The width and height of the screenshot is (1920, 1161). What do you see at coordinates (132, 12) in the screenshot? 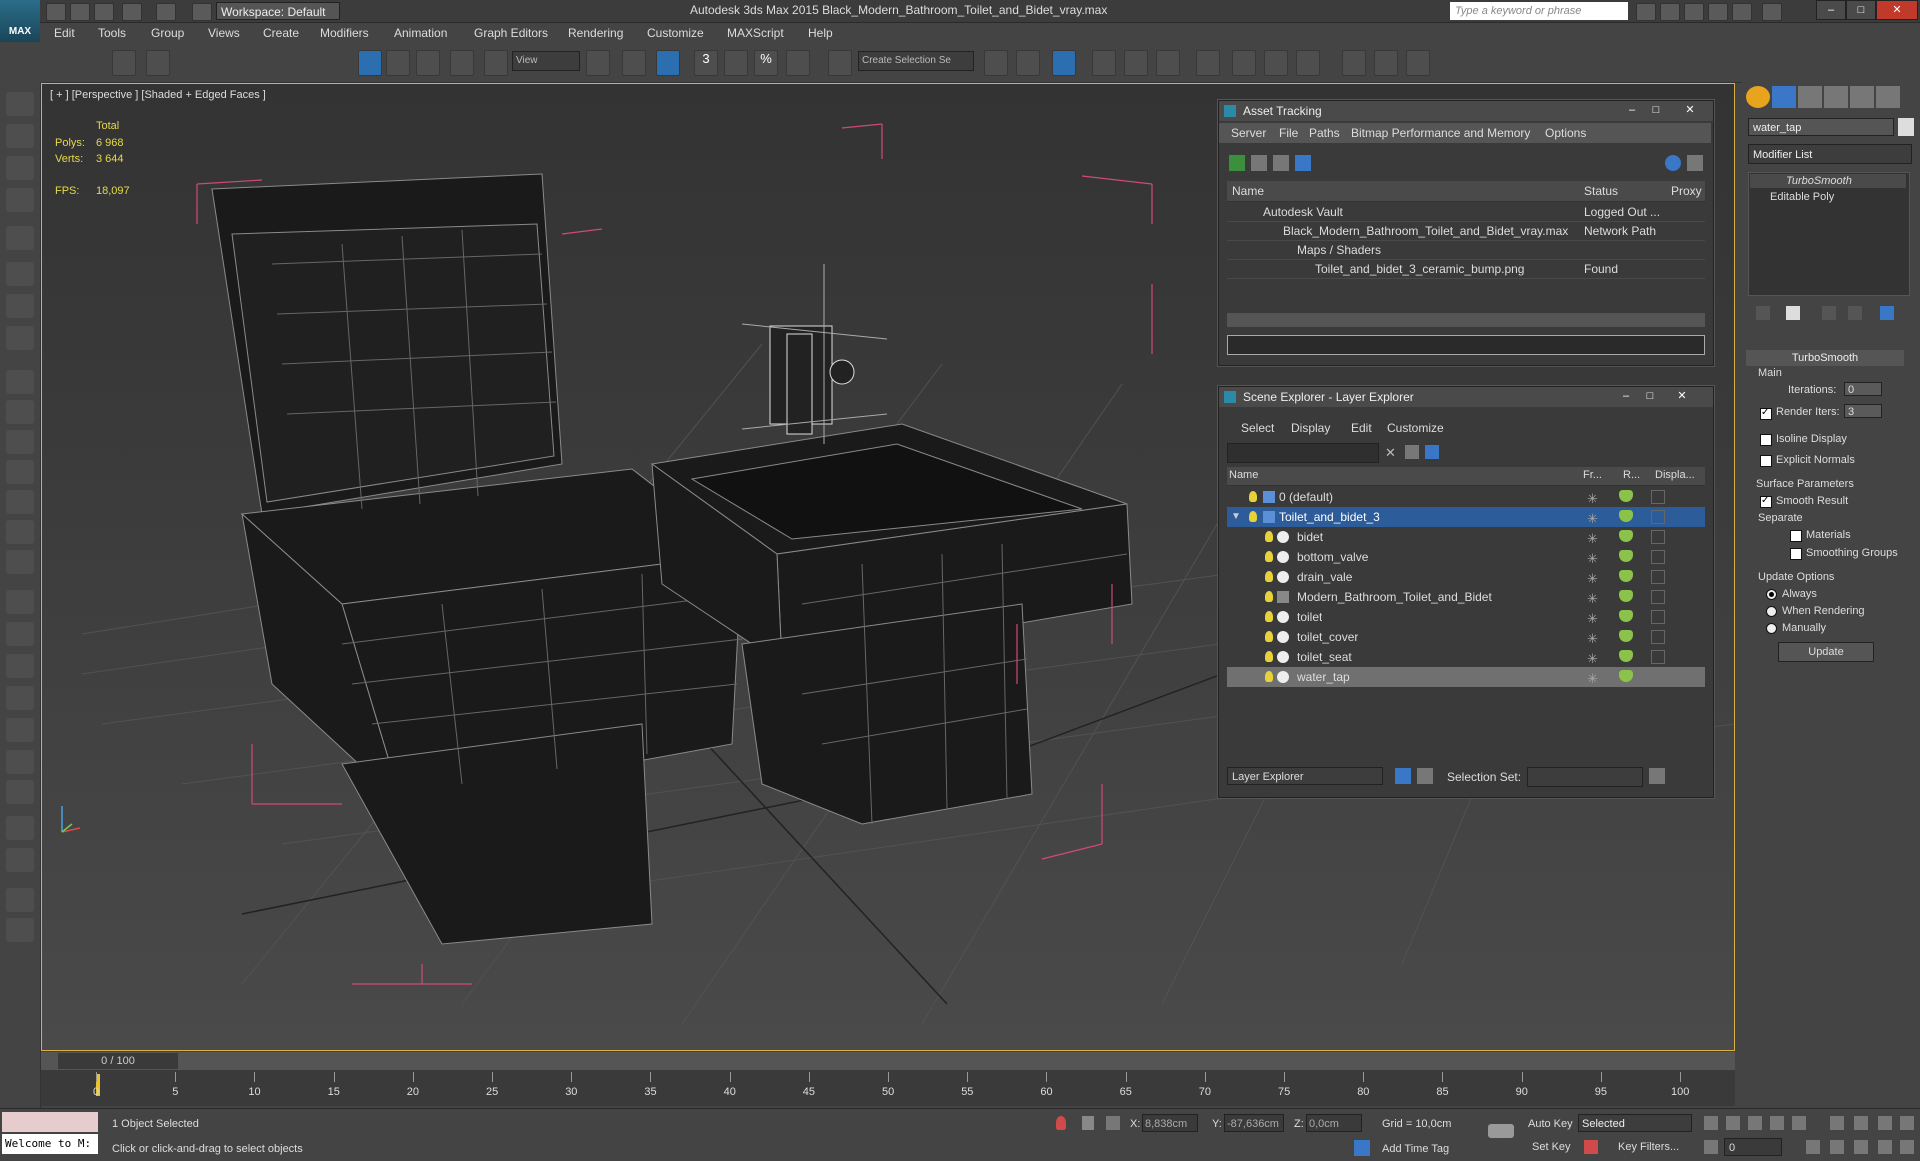
I see `undo-icon` at bounding box center [132, 12].